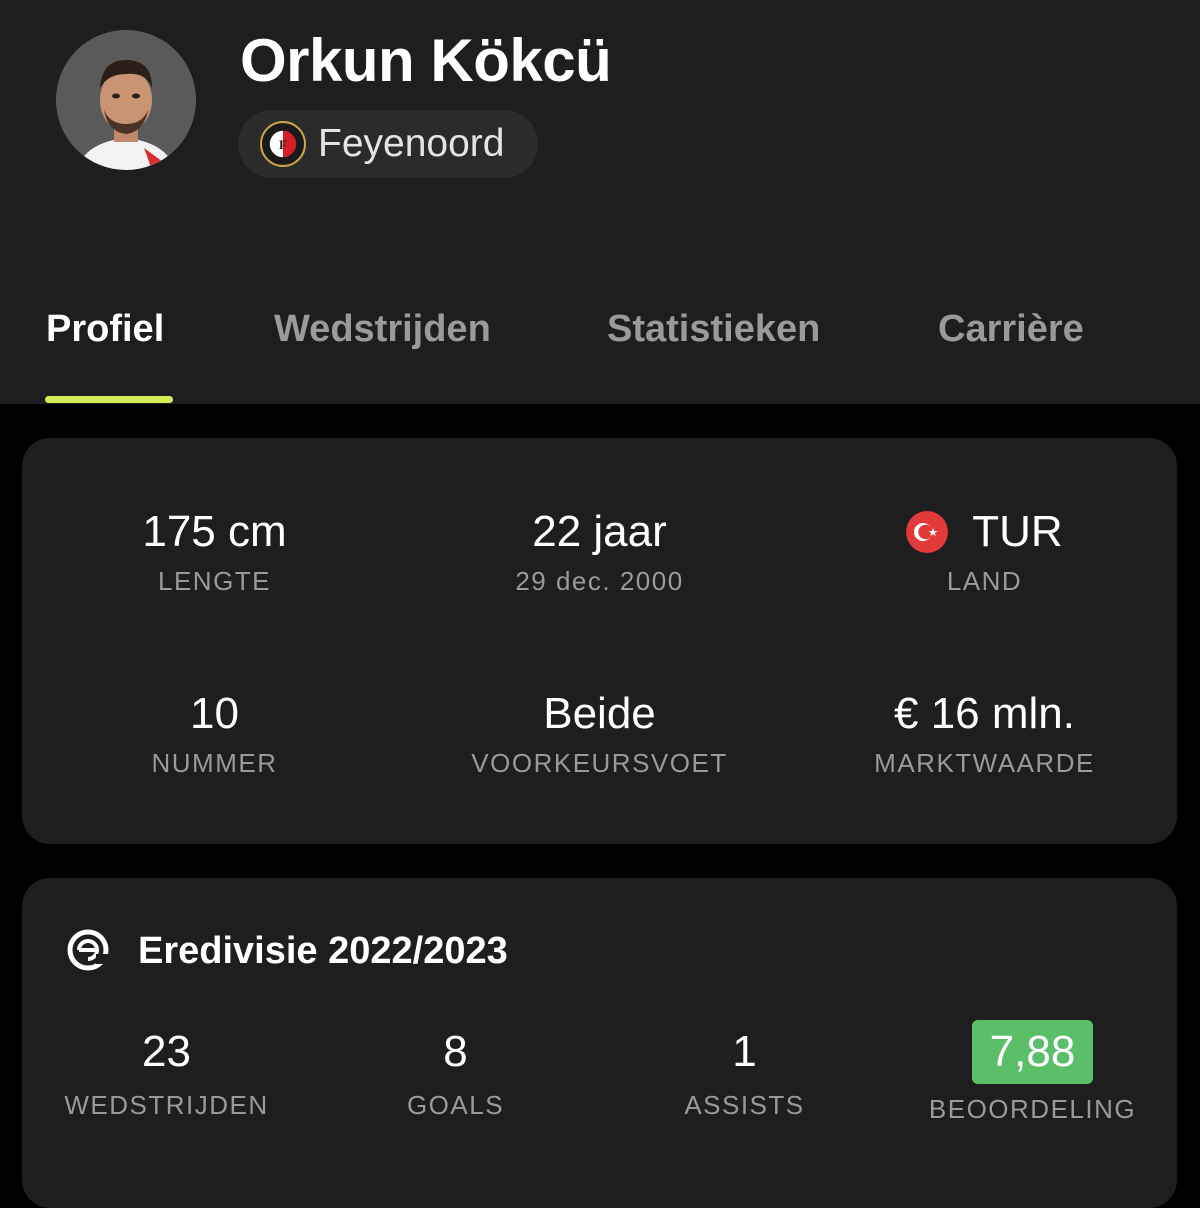 The height and width of the screenshot is (1208, 1200). What do you see at coordinates (166, 1105) in the screenshot?
I see `stat-matches-label: WEDSTRIJDEN` at bounding box center [166, 1105].